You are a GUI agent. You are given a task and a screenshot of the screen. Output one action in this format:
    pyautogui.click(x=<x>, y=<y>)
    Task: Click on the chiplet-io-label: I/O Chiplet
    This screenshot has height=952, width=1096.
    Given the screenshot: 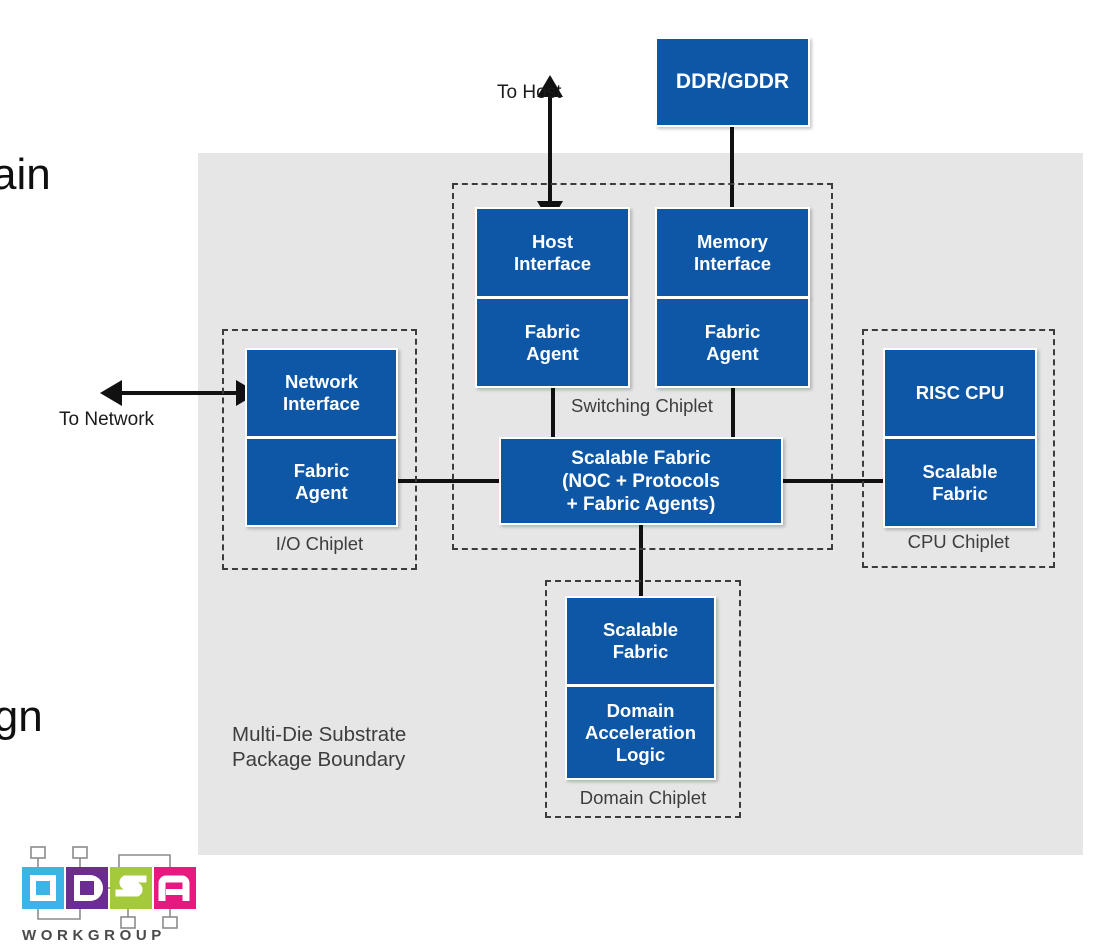 What is the action you would take?
    pyautogui.click(x=319, y=543)
    